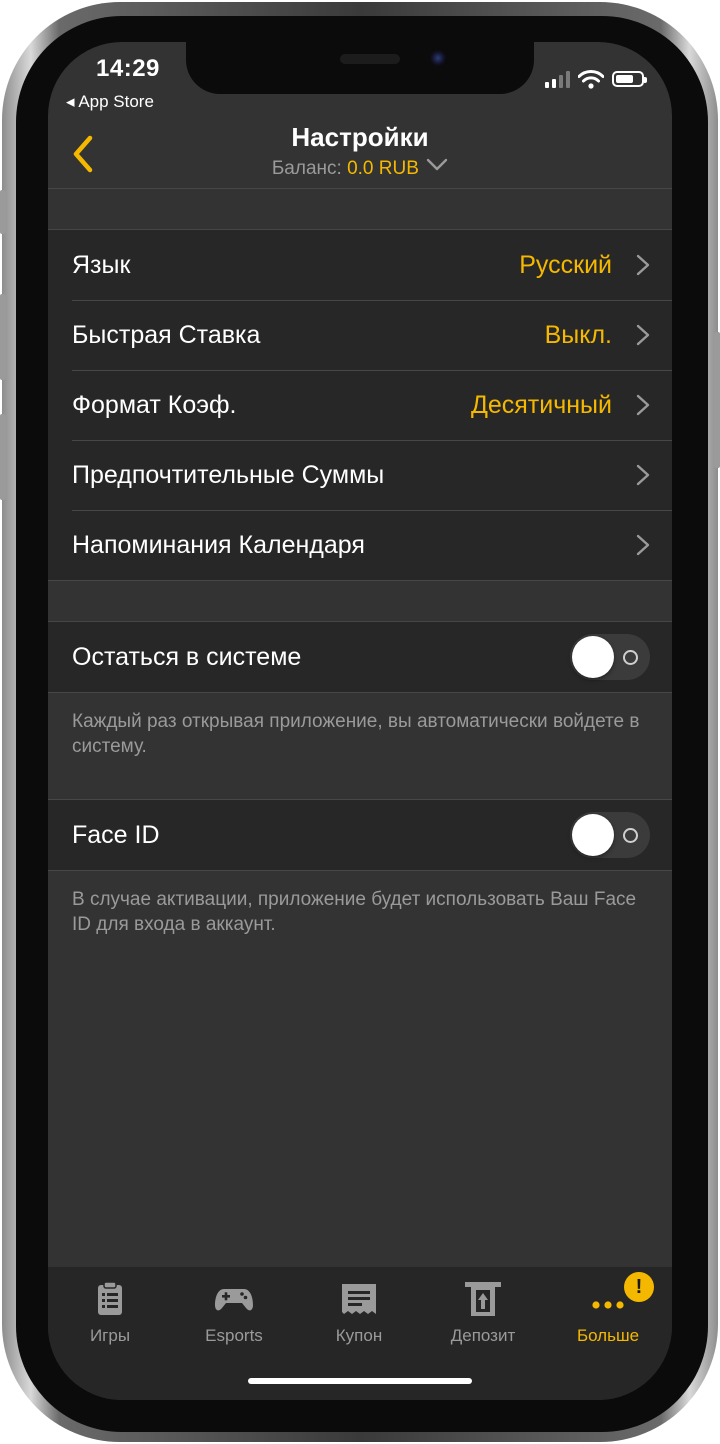 The height and width of the screenshot is (1444, 720). What do you see at coordinates (629, 79) in the screenshot?
I see `battery-icon` at bounding box center [629, 79].